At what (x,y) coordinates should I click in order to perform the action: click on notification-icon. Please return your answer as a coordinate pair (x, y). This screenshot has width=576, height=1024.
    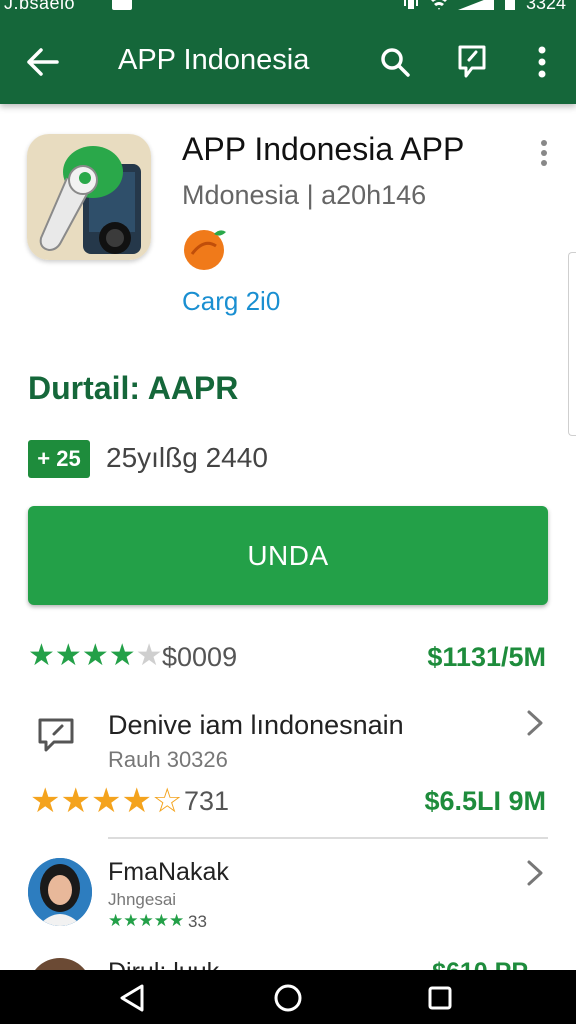
    Looking at the image, I should click on (122, 5).